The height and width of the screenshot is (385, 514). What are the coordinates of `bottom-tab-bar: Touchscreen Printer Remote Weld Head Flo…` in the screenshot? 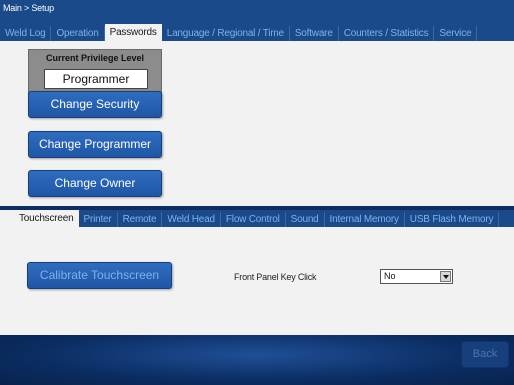 It's located at (257, 218).